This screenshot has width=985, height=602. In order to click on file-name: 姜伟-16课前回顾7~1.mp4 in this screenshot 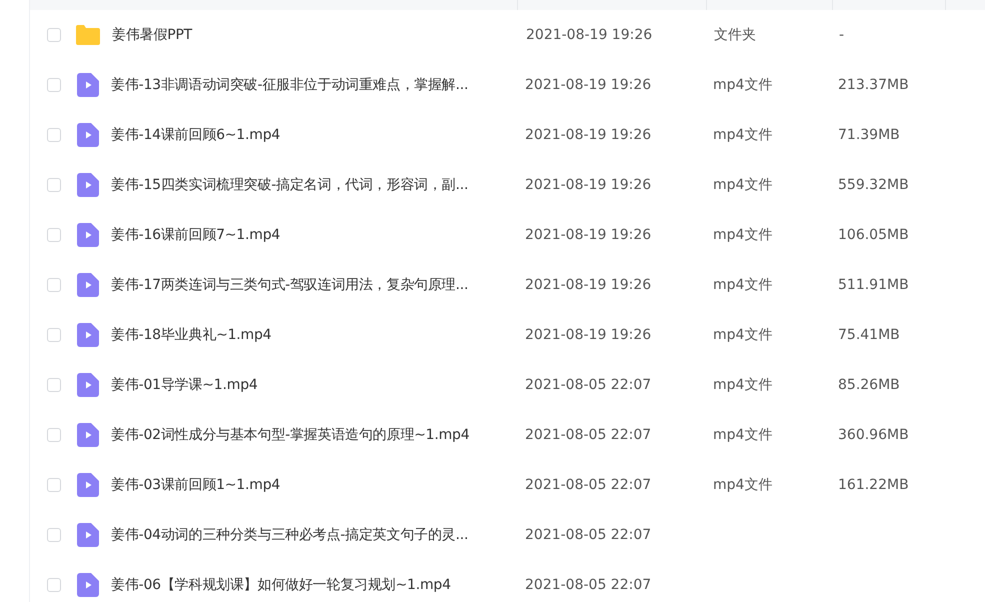, I will do `click(318, 235)`.